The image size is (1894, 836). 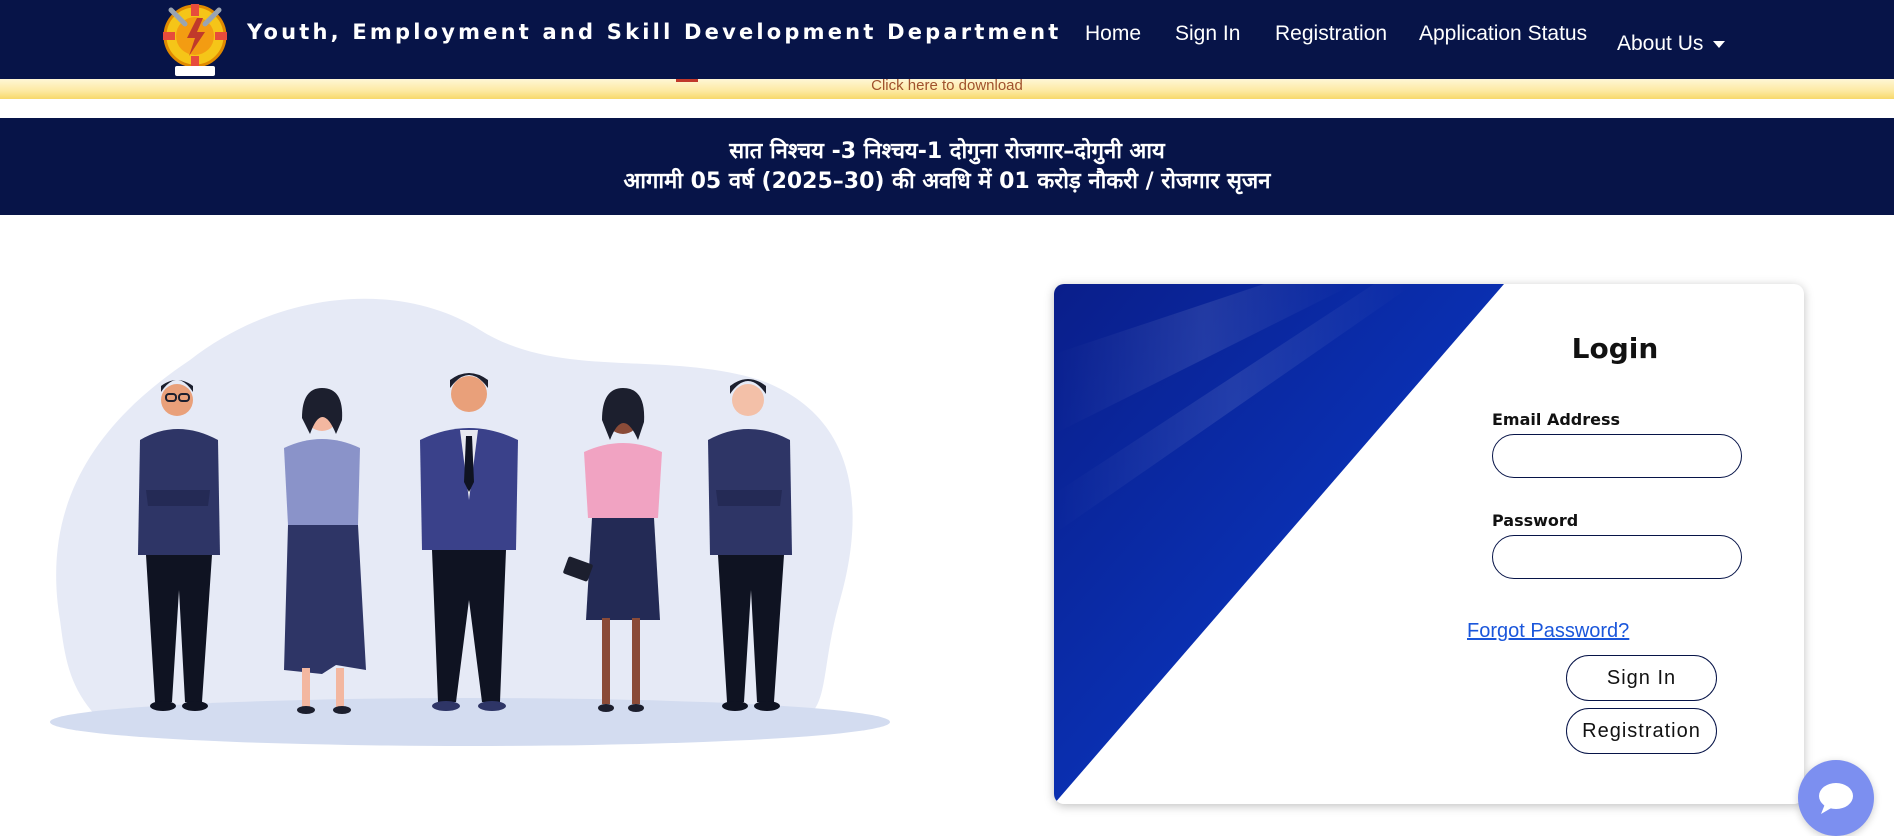 I want to click on sign-in-button: Sign In, so click(x=1641, y=678).